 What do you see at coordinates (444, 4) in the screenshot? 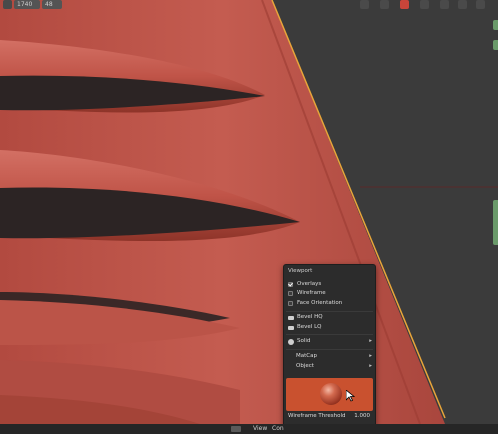
I see `shading-solid-icon` at bounding box center [444, 4].